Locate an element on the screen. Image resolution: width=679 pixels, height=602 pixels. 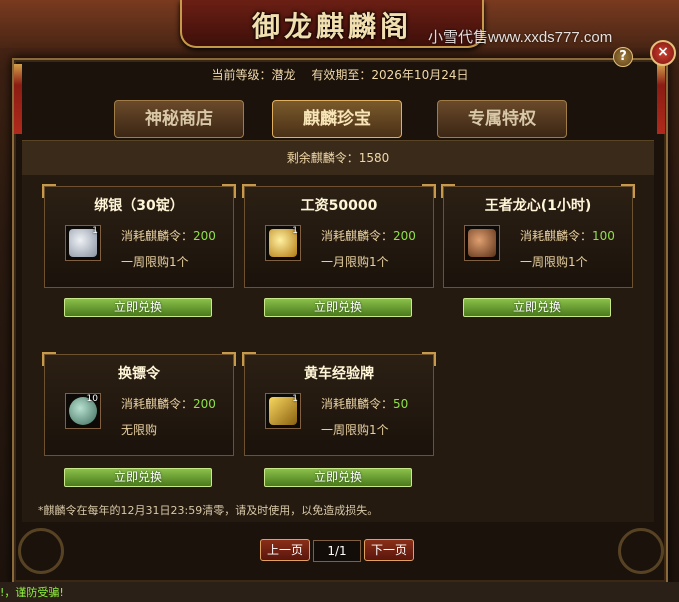
item-name: 换镖令 is located at coordinates (139, 374).